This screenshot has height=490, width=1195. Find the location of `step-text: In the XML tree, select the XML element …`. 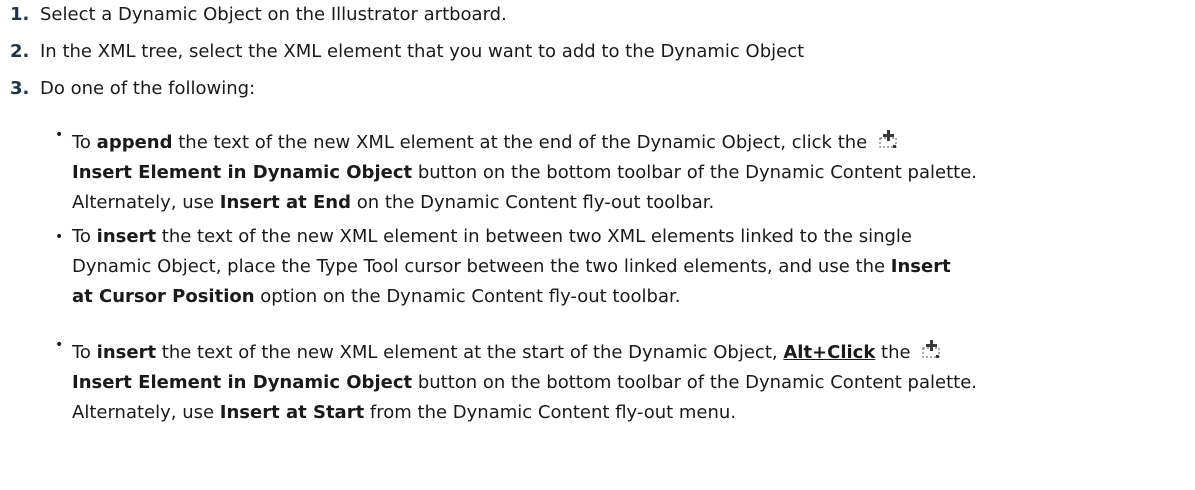

step-text: In the XML tree, select the XML element … is located at coordinates (422, 51).